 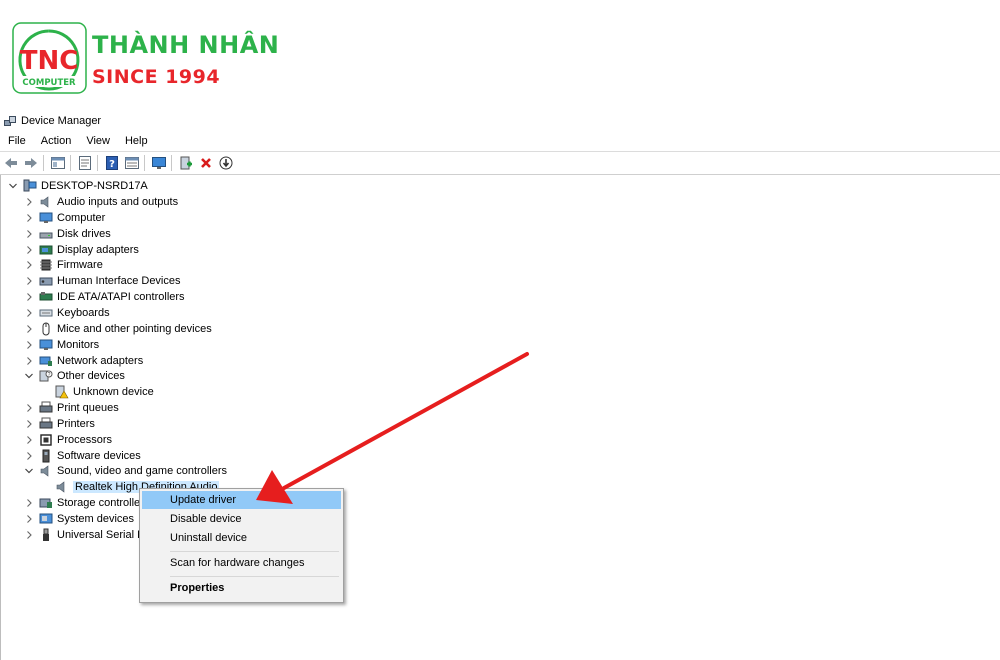 What do you see at coordinates (132, 163) in the screenshot?
I see `details-view-icon` at bounding box center [132, 163].